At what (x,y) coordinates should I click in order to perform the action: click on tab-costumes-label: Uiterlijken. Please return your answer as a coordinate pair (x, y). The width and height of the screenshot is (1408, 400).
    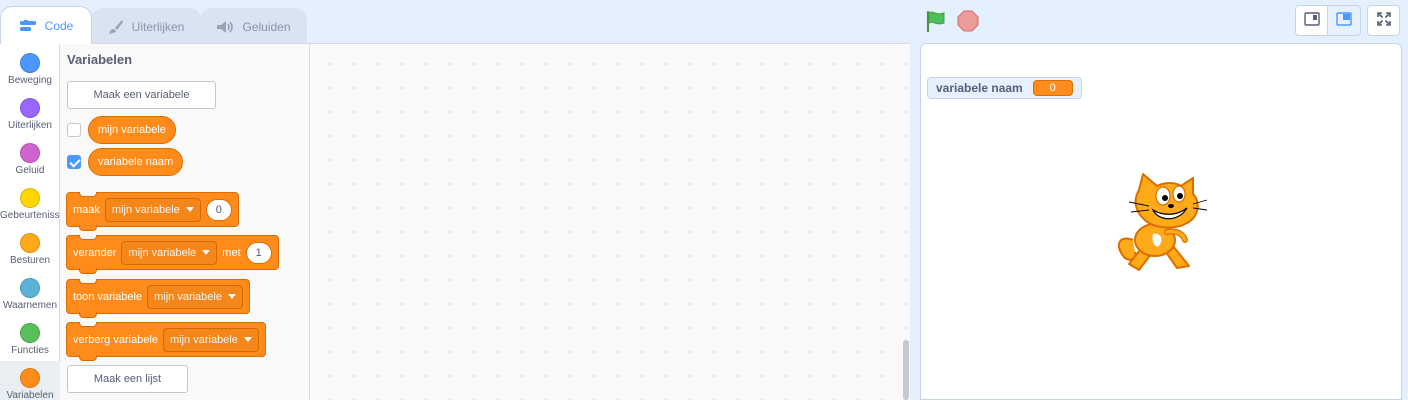
    Looking at the image, I should click on (158, 26).